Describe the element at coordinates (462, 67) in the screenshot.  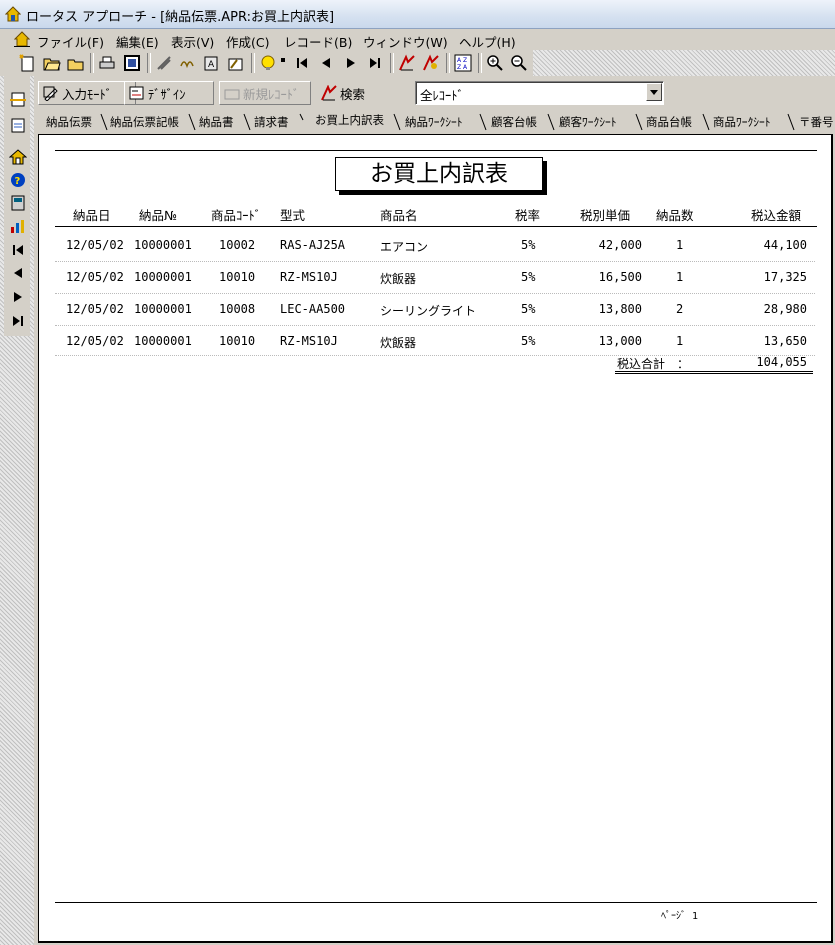
I see `svg-text: Z A` at that location.